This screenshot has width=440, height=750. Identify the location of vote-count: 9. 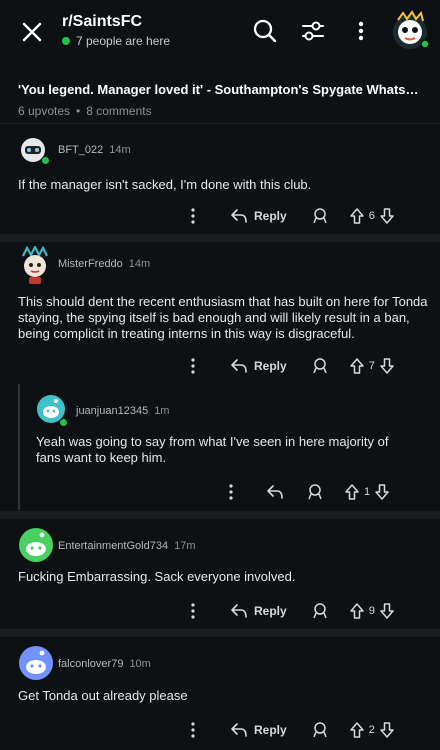
(371, 611).